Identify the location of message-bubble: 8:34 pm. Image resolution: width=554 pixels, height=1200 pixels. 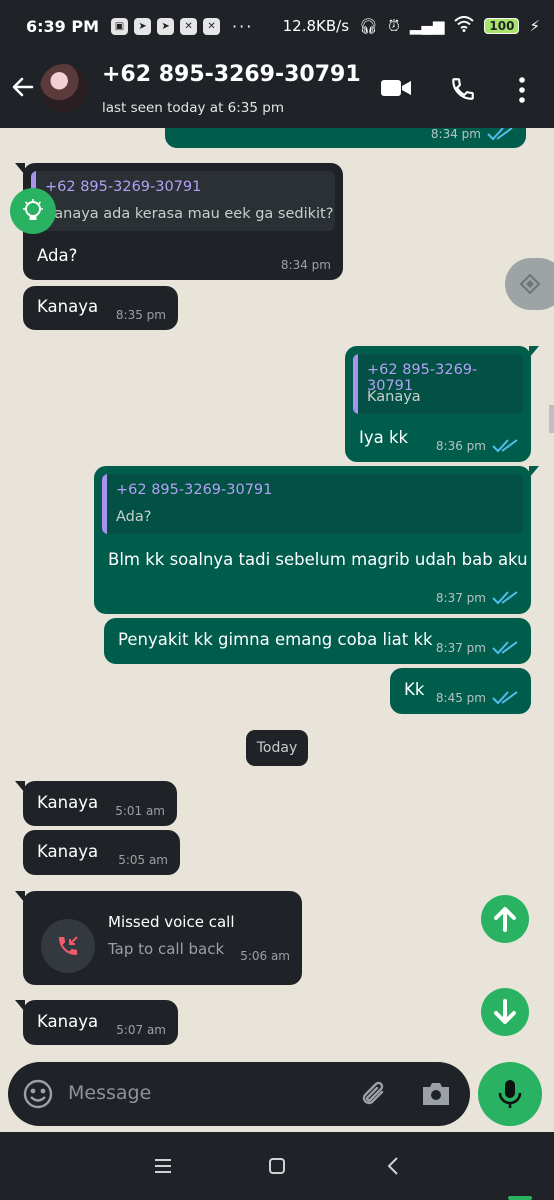
(345, 138).